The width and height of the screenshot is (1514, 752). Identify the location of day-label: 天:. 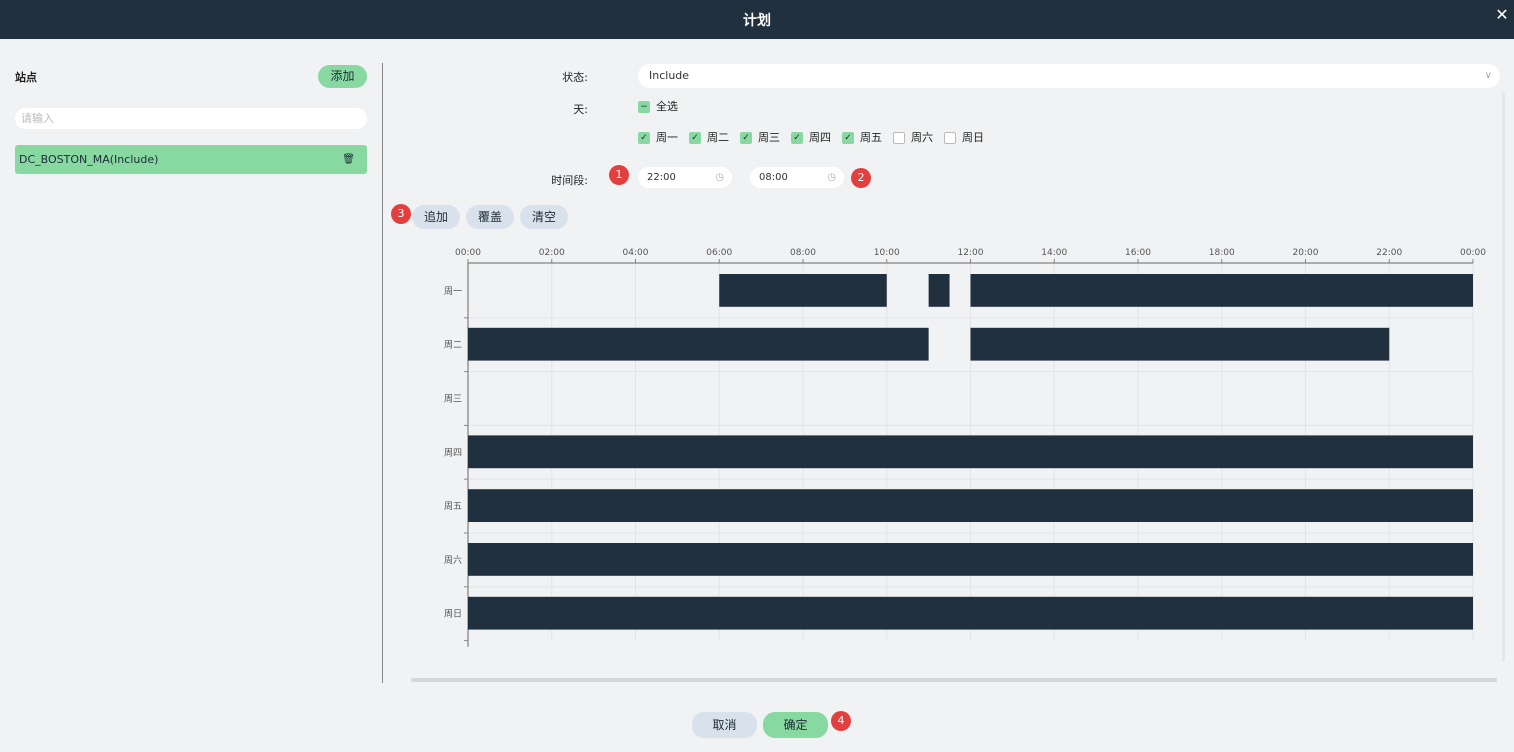
(580, 109).